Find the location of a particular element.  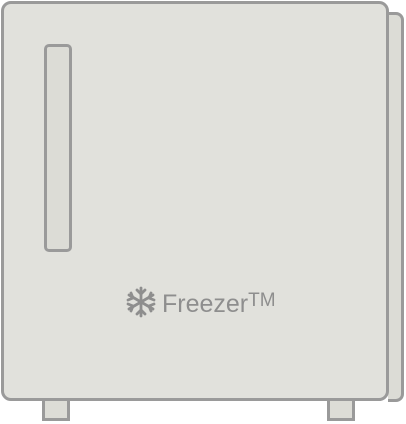

trademark-mark: TM is located at coordinates (262, 300).